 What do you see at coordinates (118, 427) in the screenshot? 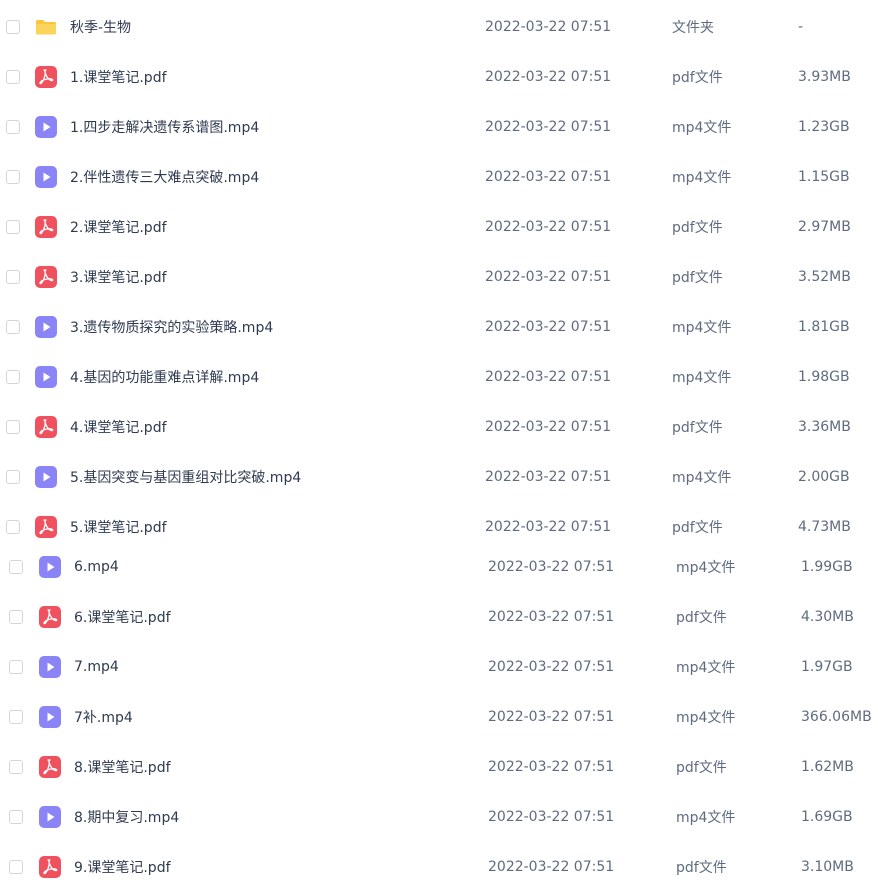
I see `file-name: 4.课堂笔记.pdf` at bounding box center [118, 427].